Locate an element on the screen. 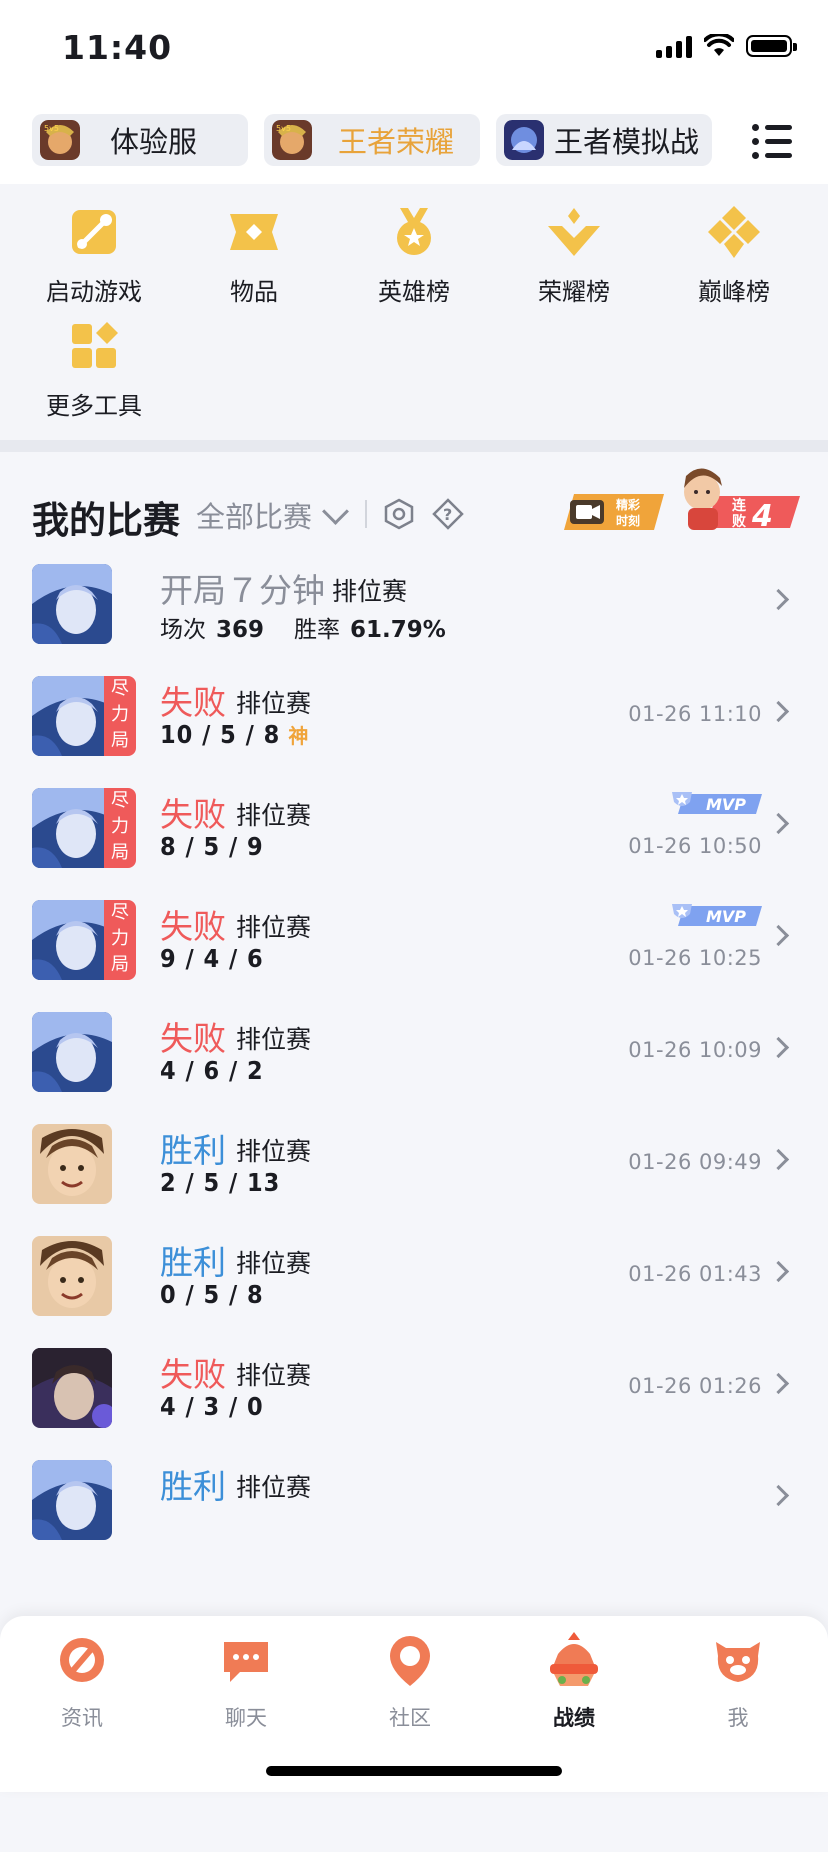 This screenshot has width=828, height=1852. match-time: 01-26 10:25 is located at coordinates (695, 958).